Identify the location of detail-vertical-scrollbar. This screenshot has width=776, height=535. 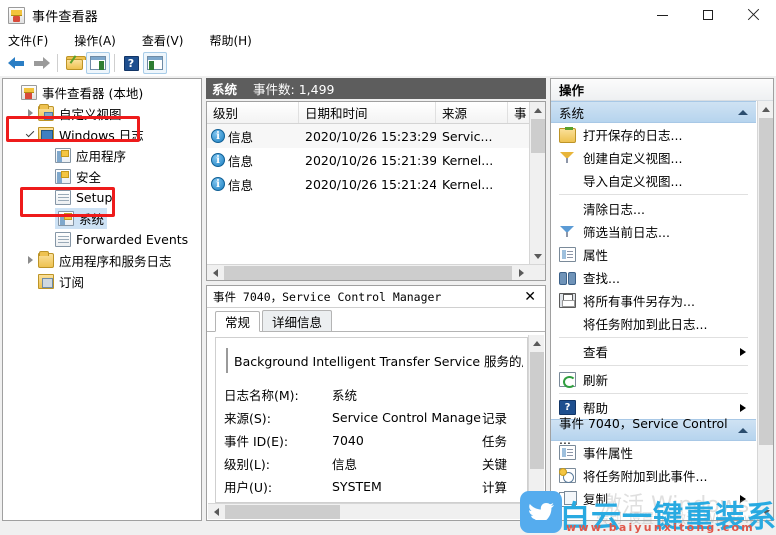
(536, 419).